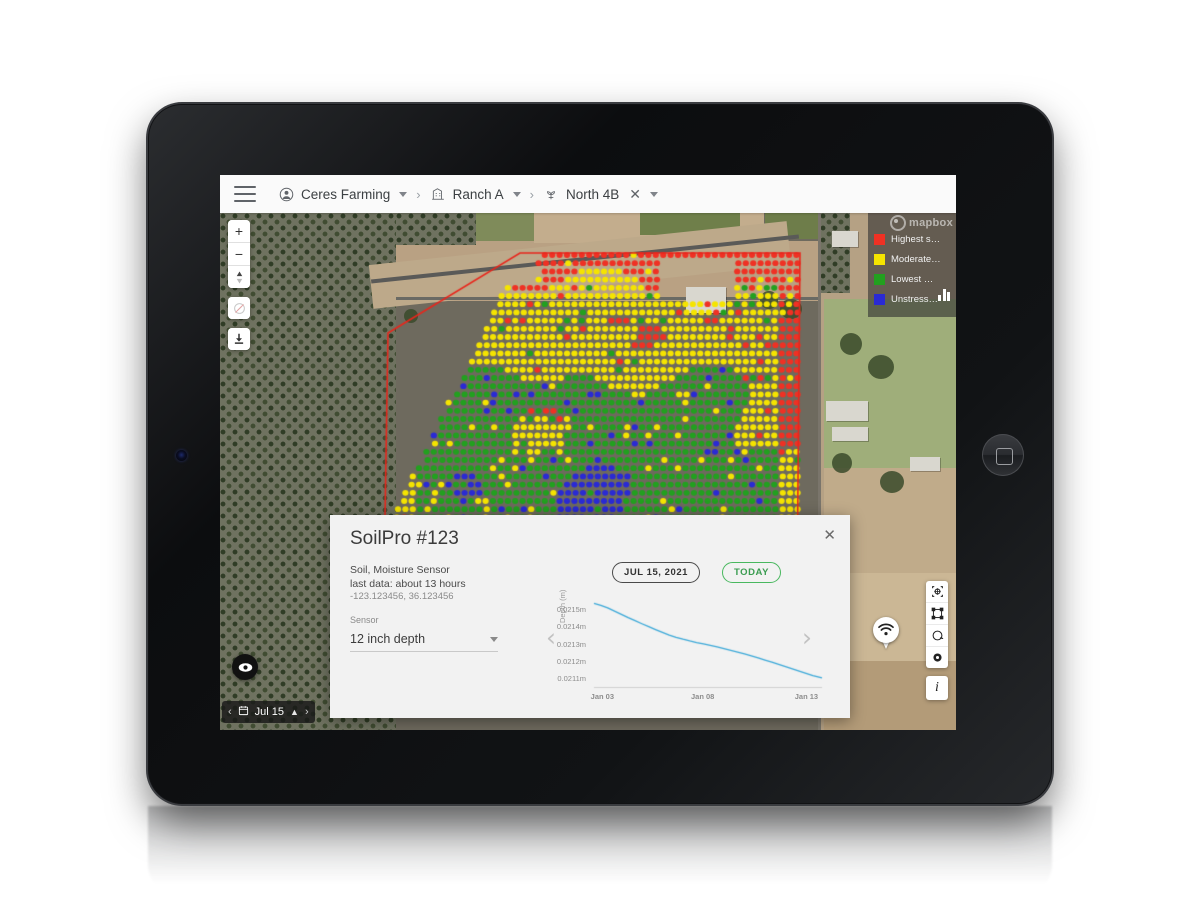 This screenshot has height=900, width=1200. Describe the element at coordinates (402, 596) in the screenshot. I see `coordinates-text: -123.123456, 36.123456` at that location.